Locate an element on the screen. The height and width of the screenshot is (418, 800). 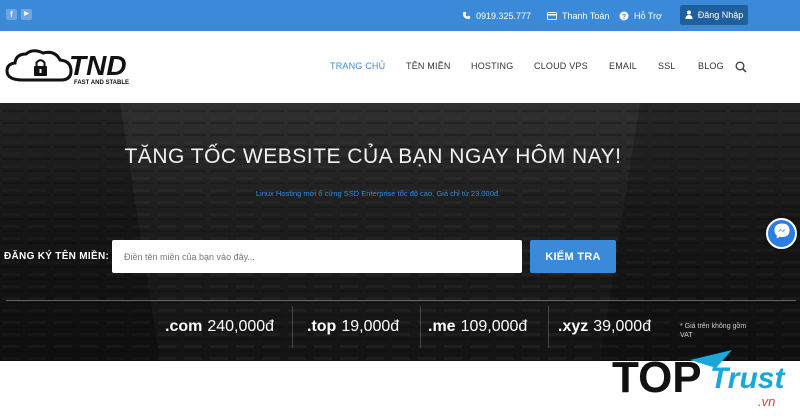
price-value: 19,000đ is located at coordinates (370, 326).